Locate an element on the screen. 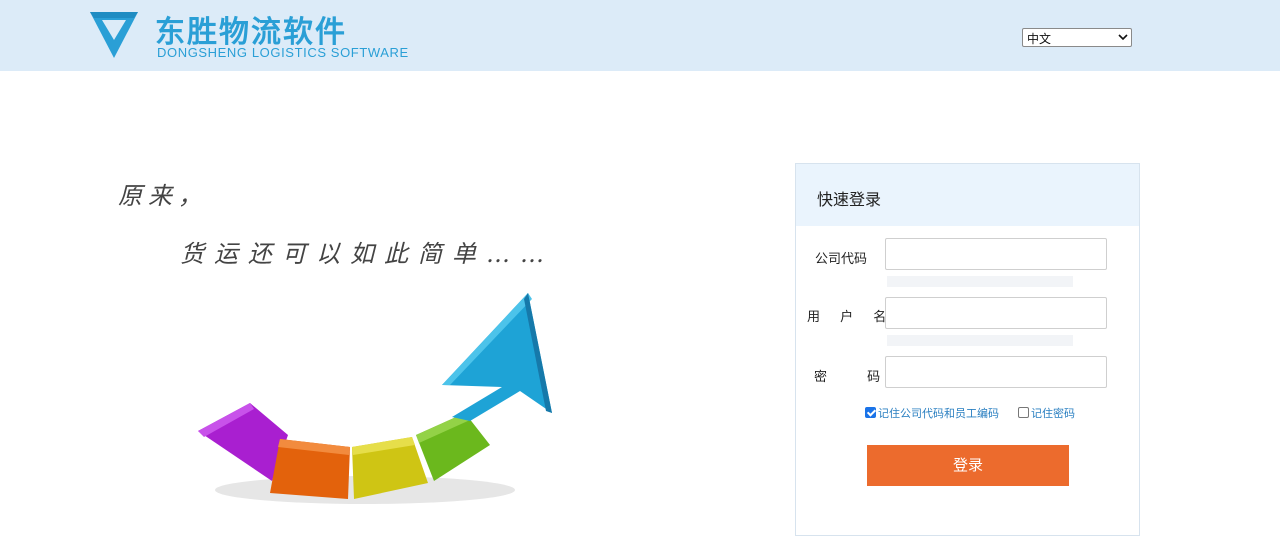  remember-company-option: 记住公司代码和员工编码 is located at coordinates (932, 413).